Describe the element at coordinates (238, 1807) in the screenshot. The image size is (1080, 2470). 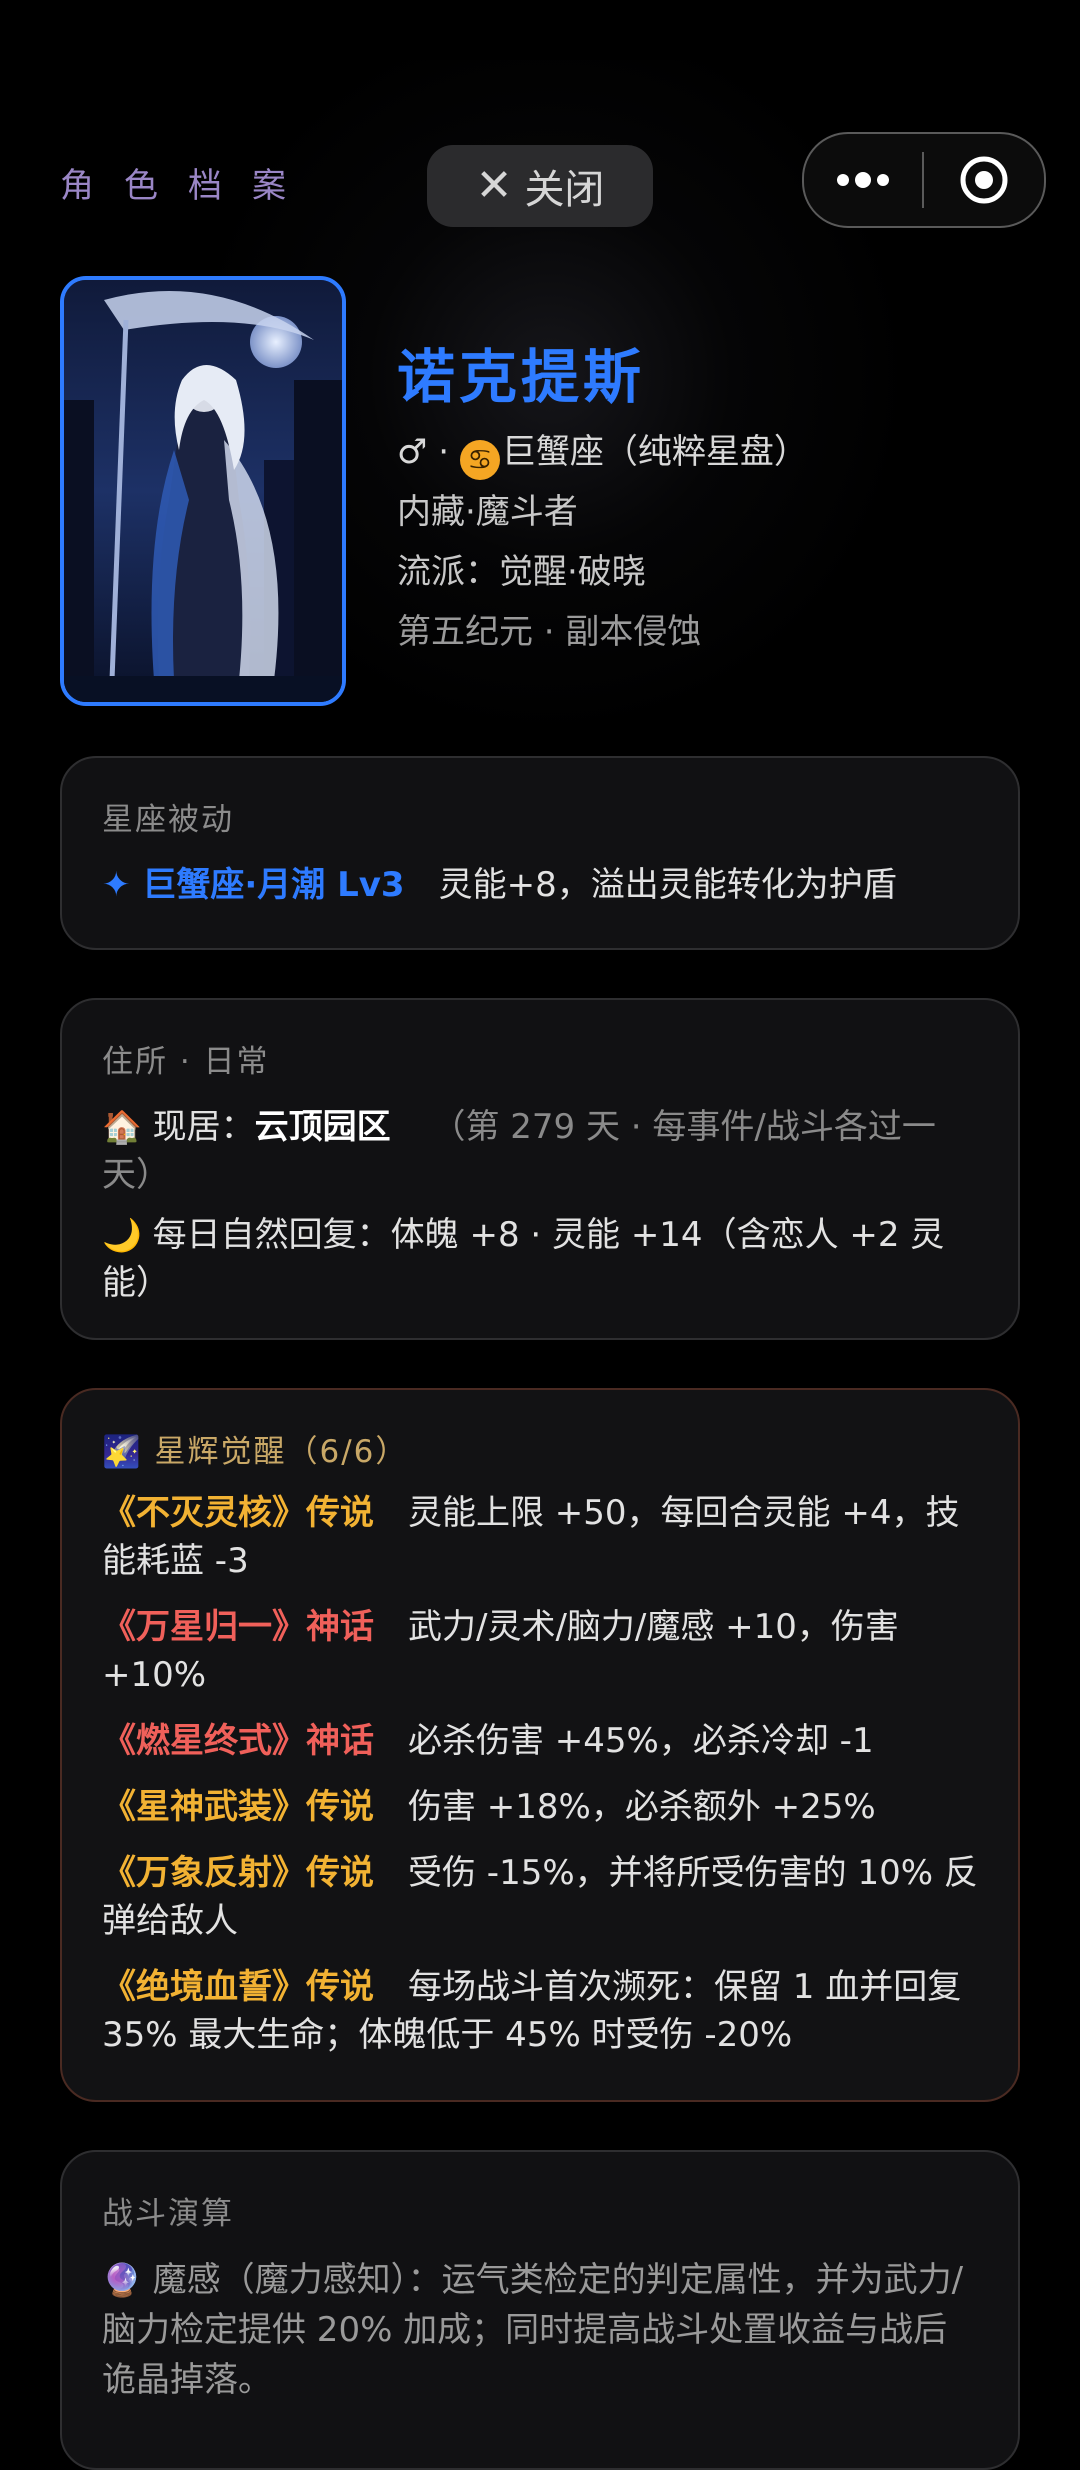
I see `awakening-name: 《星神武装》传说` at that location.